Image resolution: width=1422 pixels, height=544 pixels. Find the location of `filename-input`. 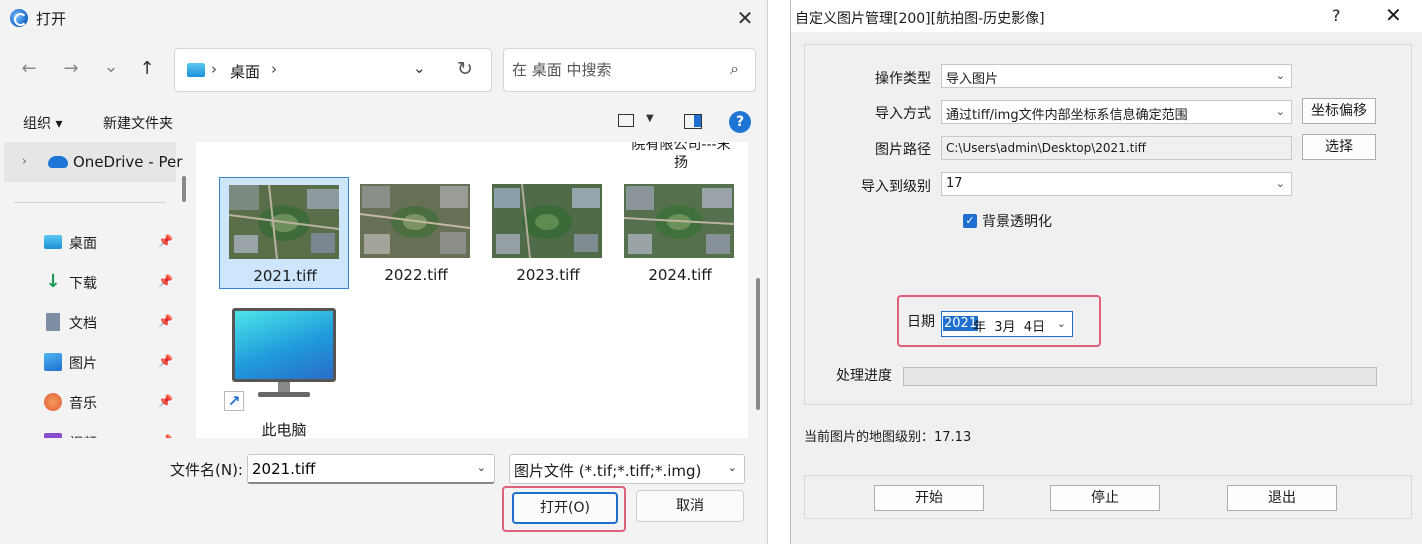

filename-input is located at coordinates (352, 469).